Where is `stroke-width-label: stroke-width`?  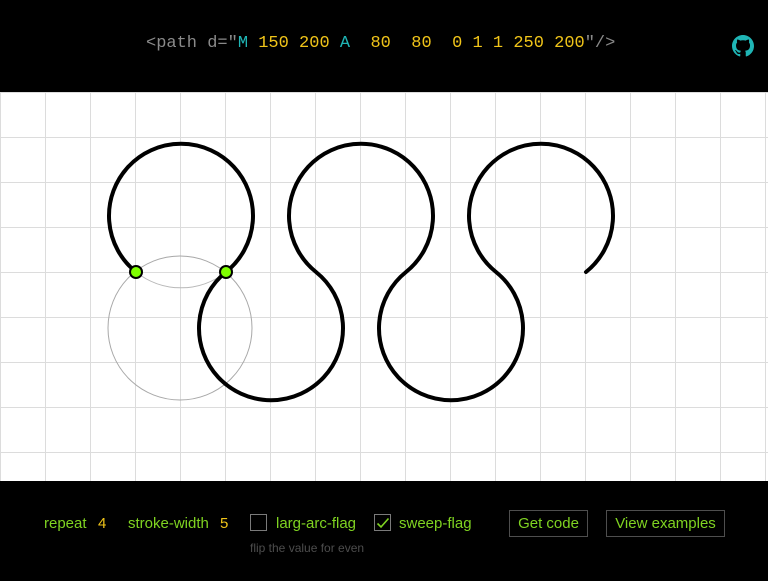
stroke-width-label: stroke-width is located at coordinates (168, 523).